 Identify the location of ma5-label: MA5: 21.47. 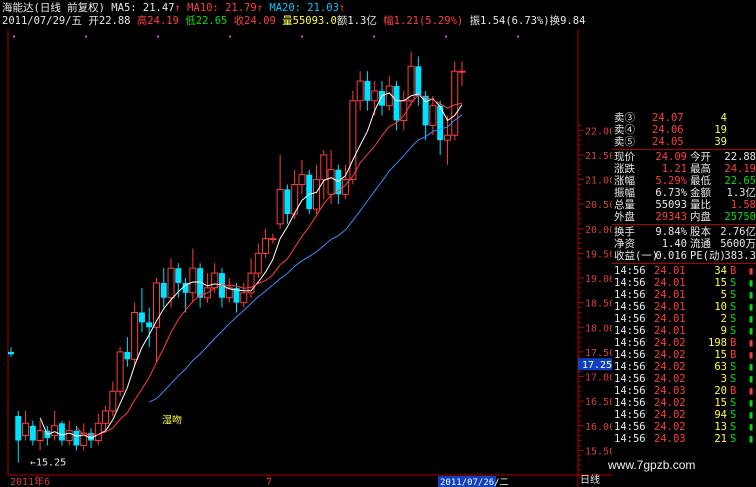
(143, 8).